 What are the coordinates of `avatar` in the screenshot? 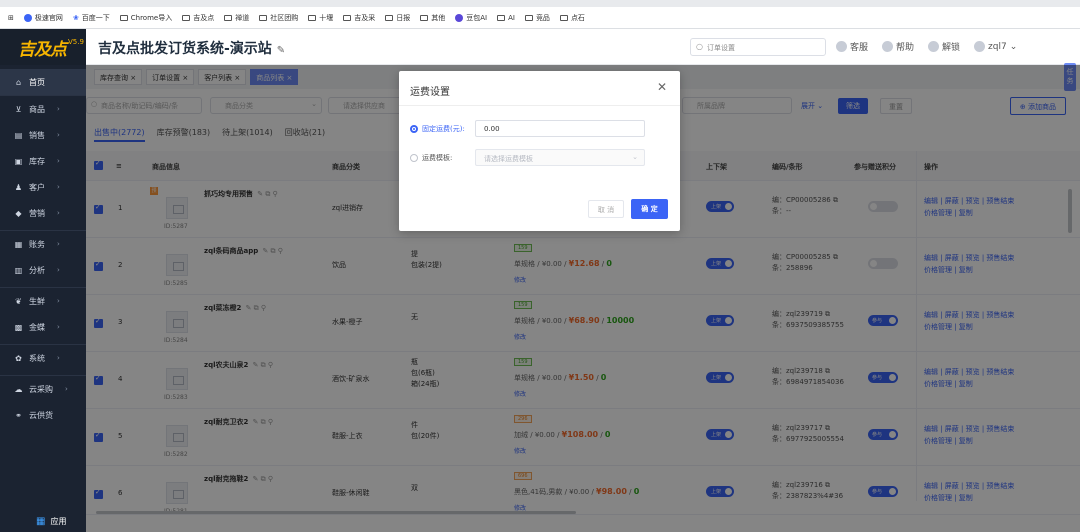 It's located at (980, 46).